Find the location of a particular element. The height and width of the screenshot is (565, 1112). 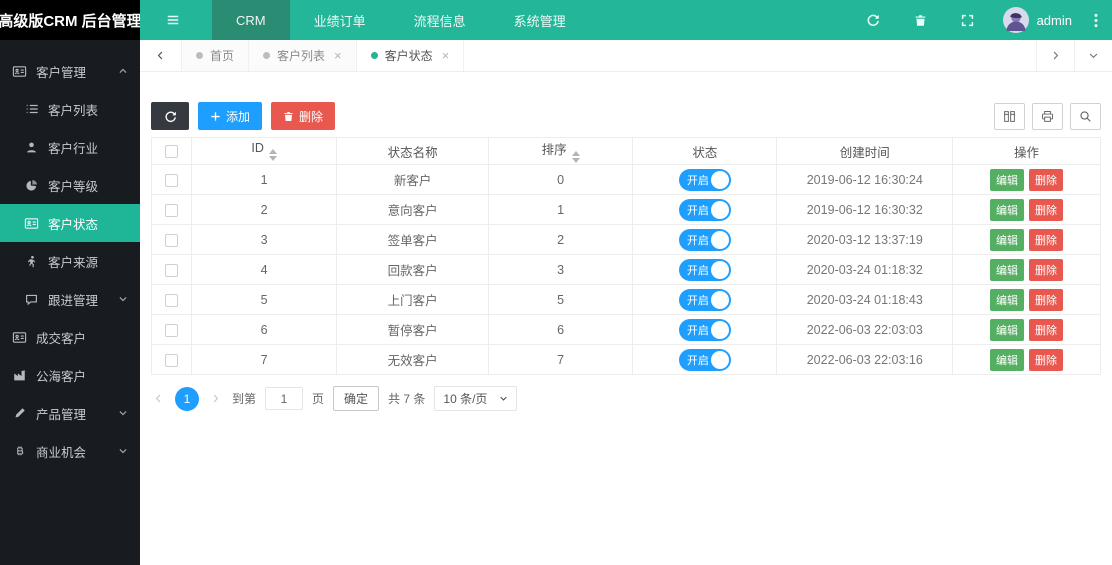

sidebar-item-customer-industry: 客户行业 is located at coordinates (70, 147).